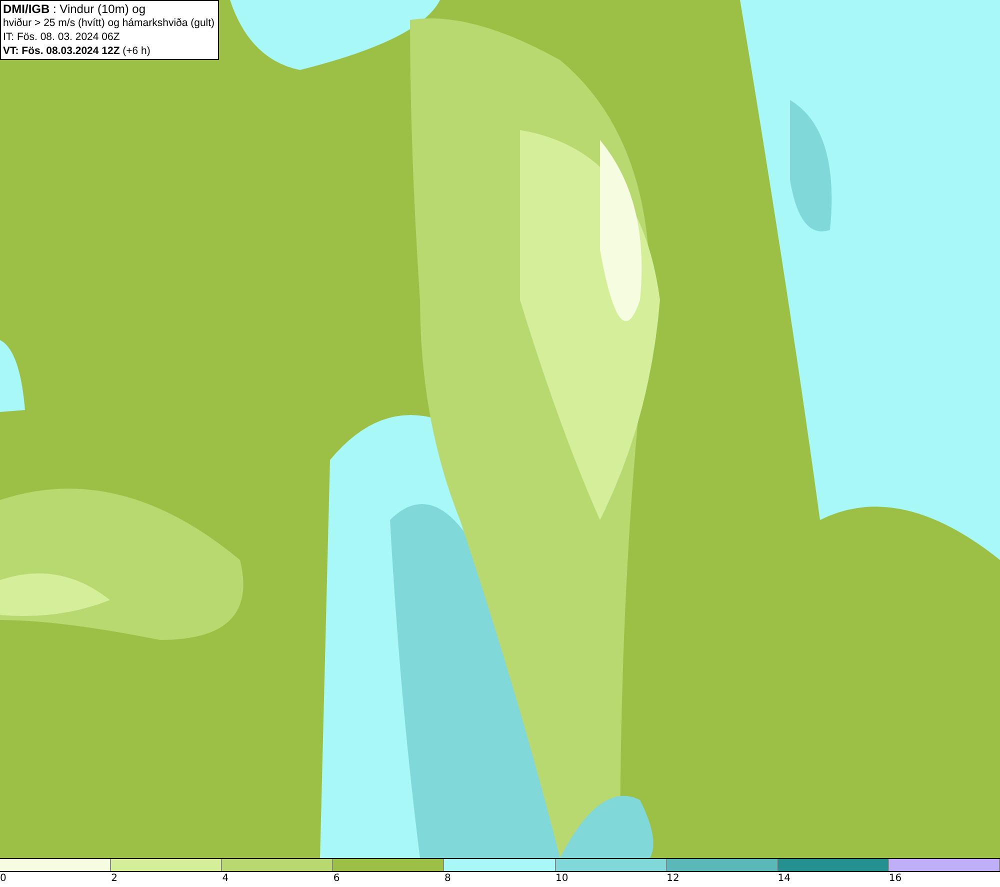 The width and height of the screenshot is (1000, 887). What do you see at coordinates (562, 878) in the screenshot?
I see `legend-label: 10` at bounding box center [562, 878].